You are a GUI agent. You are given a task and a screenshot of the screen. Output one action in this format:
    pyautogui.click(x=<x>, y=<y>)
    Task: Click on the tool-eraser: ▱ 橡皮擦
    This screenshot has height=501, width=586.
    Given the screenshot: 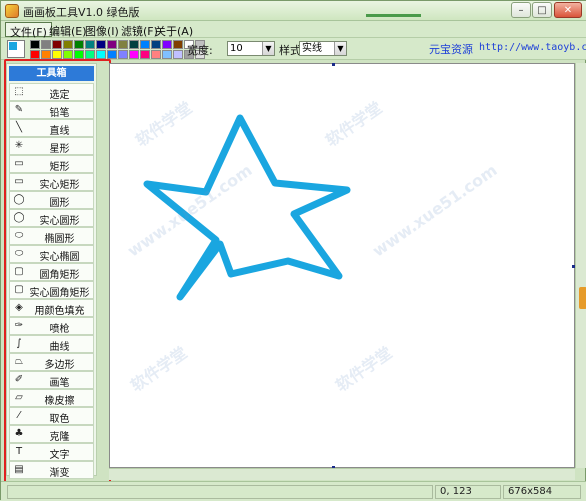 What is the action you would take?
    pyautogui.click(x=51, y=398)
    